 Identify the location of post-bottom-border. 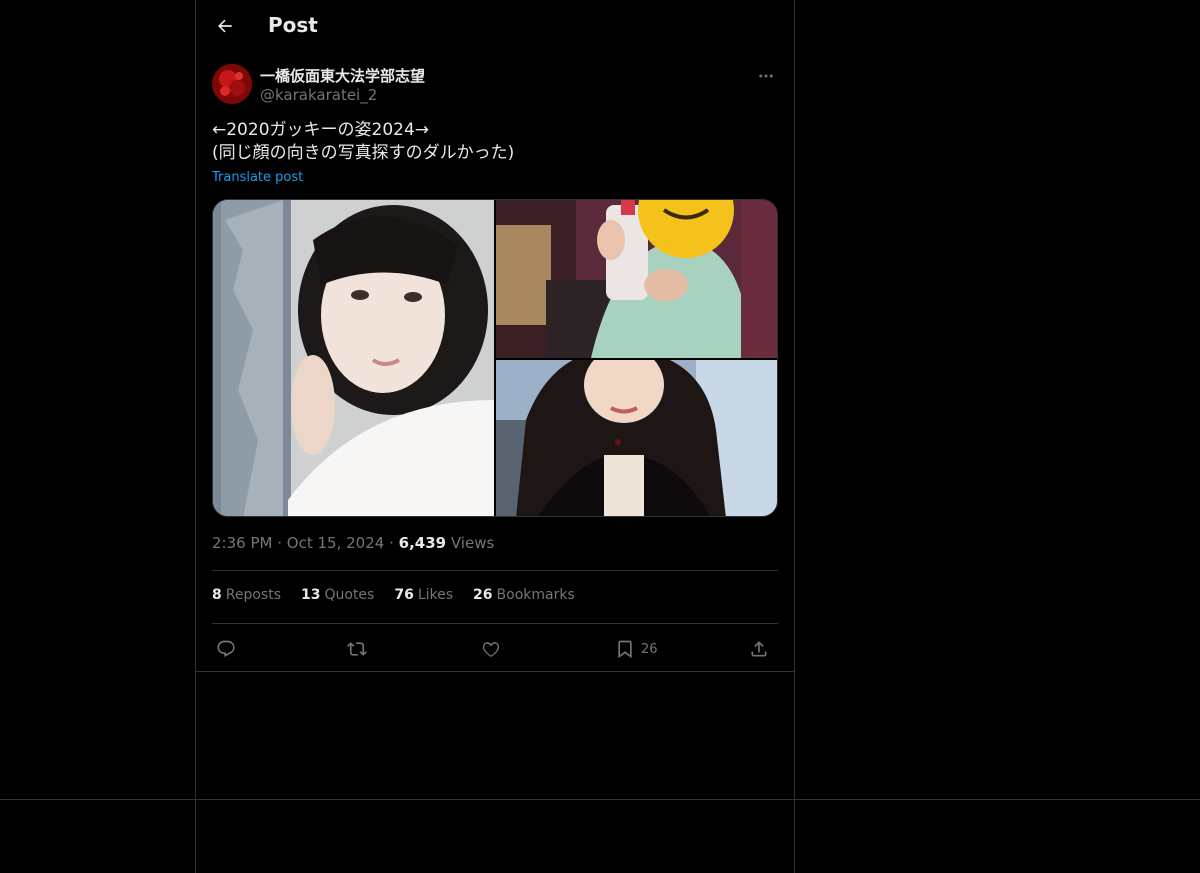
(495, 671).